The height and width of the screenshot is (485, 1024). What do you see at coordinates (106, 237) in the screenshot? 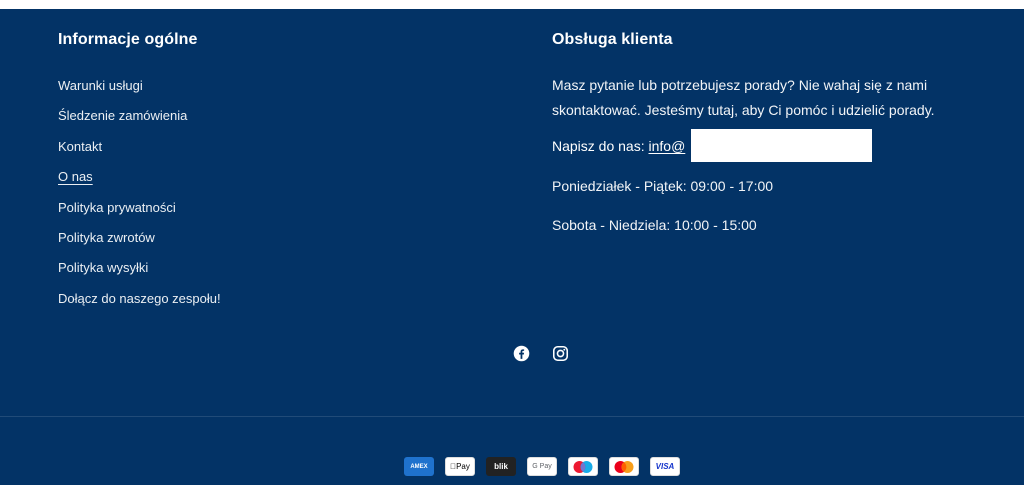
I see `refund-policy-link: Polityka zwrotów` at bounding box center [106, 237].